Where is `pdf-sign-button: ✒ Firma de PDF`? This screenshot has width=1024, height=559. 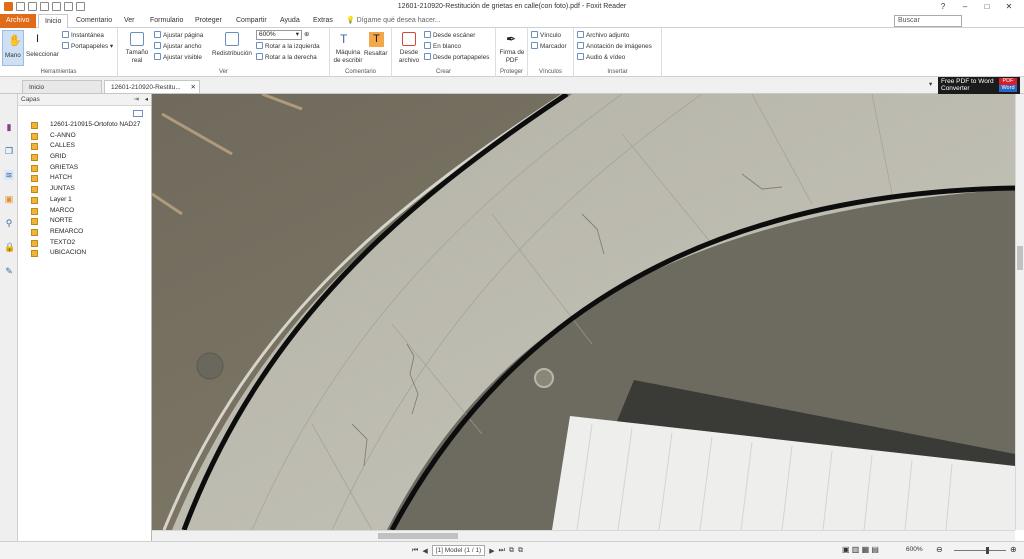 pdf-sign-button: ✒ Firma de PDF is located at coordinates (512, 49).